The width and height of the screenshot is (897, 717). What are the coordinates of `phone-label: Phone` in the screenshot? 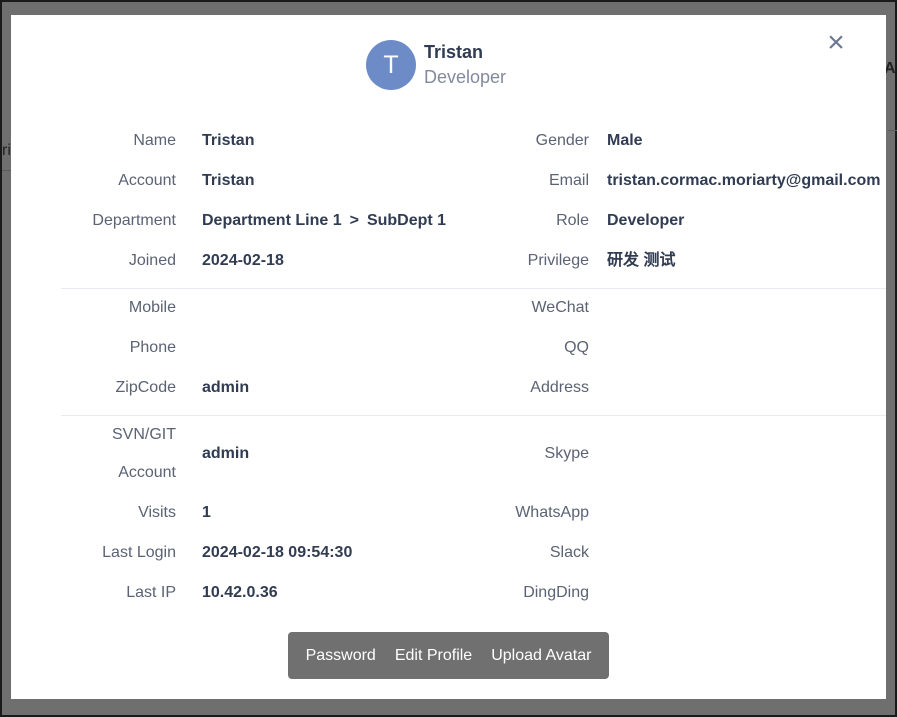 It's located at (152, 347).